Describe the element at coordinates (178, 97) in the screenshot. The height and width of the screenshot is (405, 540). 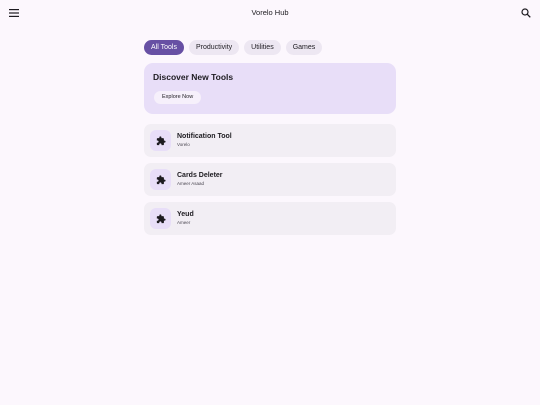
I see `explore-now-button: Explore Now` at that location.